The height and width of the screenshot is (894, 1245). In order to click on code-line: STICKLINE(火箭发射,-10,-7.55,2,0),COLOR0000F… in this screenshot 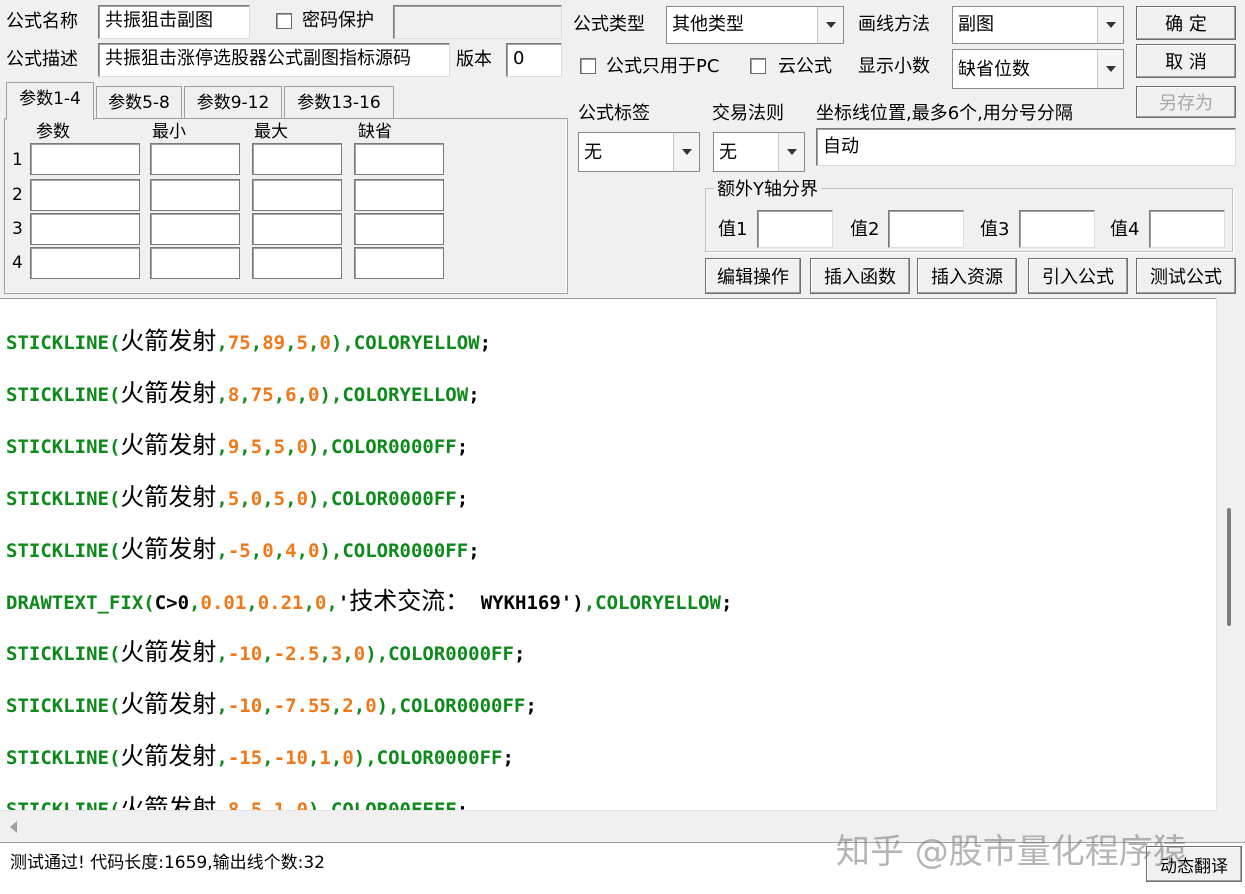, I will do `click(271, 705)`.